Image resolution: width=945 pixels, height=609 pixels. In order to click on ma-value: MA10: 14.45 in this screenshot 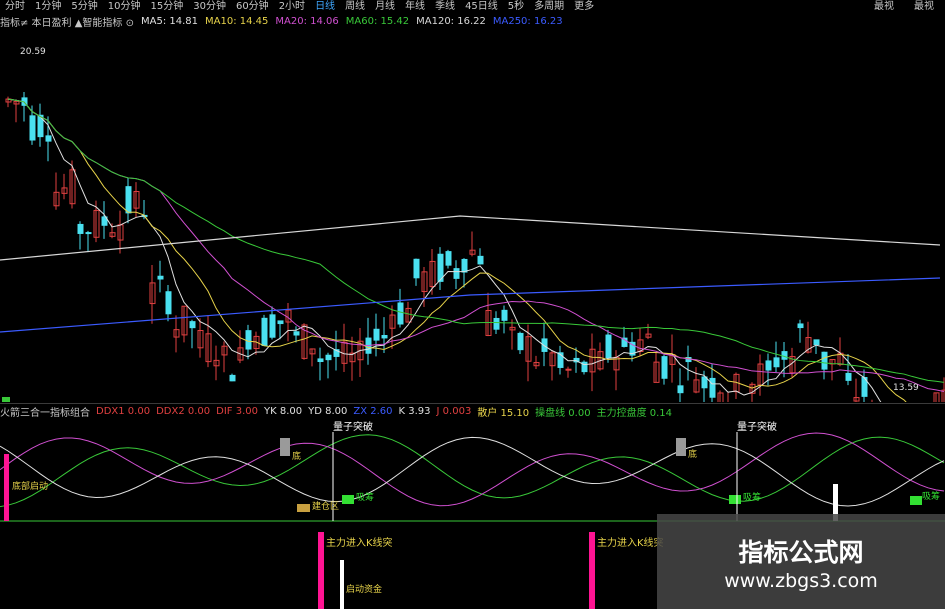, I will do `click(237, 21)`.